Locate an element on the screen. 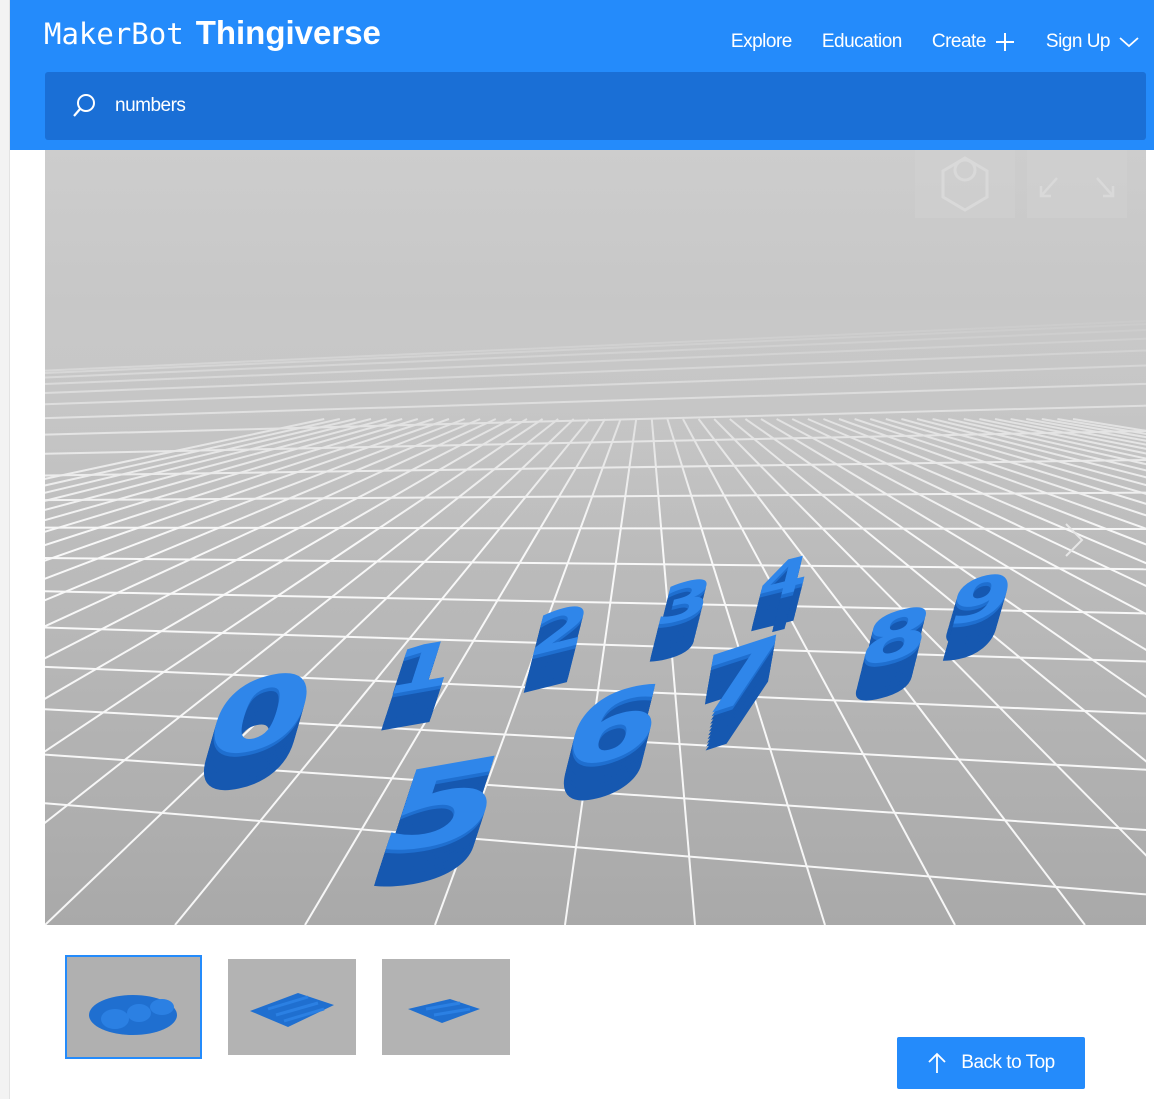  nav-explore-label: Explore is located at coordinates (761, 41).